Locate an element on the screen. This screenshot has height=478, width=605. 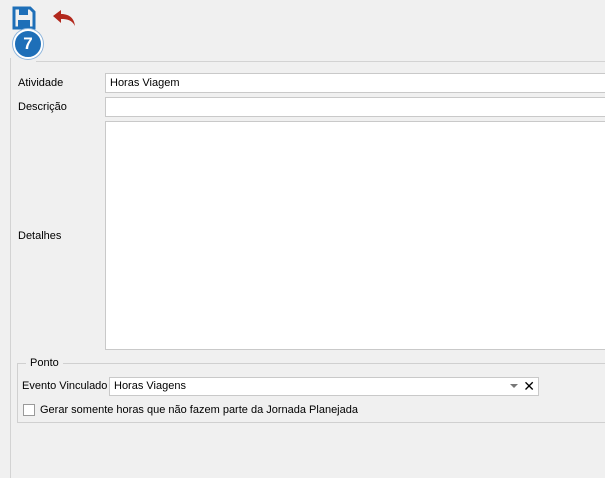
ponto-legend: Ponto is located at coordinates (44, 363).